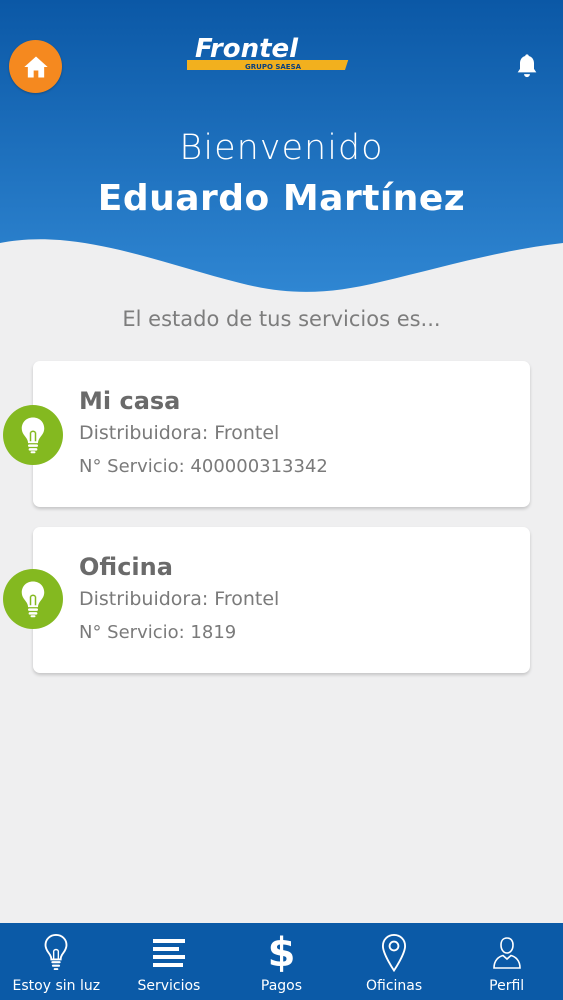  I want to click on user-icon, so click(507, 953).